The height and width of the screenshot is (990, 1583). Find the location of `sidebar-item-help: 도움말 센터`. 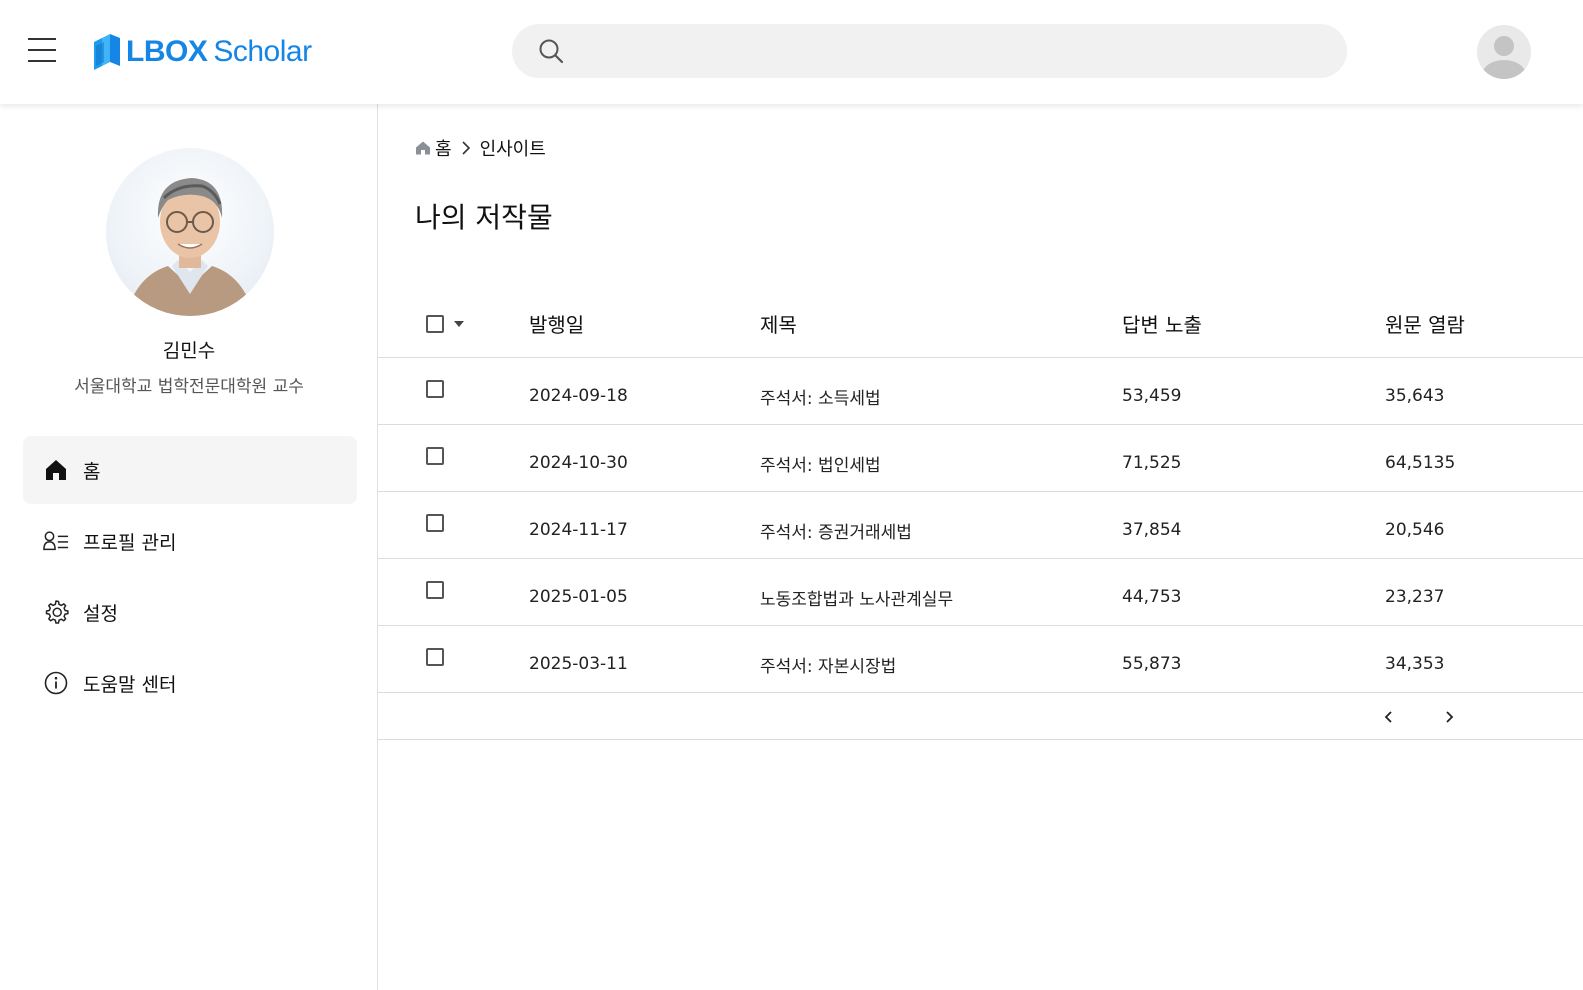

sidebar-item-help: 도움말 센터 is located at coordinates (190, 683).